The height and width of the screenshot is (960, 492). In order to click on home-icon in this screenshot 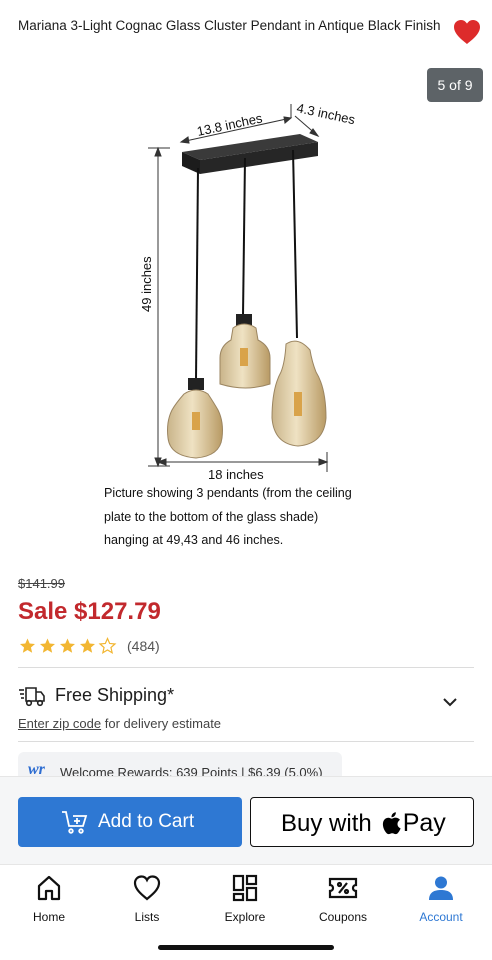, I will do `click(49, 888)`.